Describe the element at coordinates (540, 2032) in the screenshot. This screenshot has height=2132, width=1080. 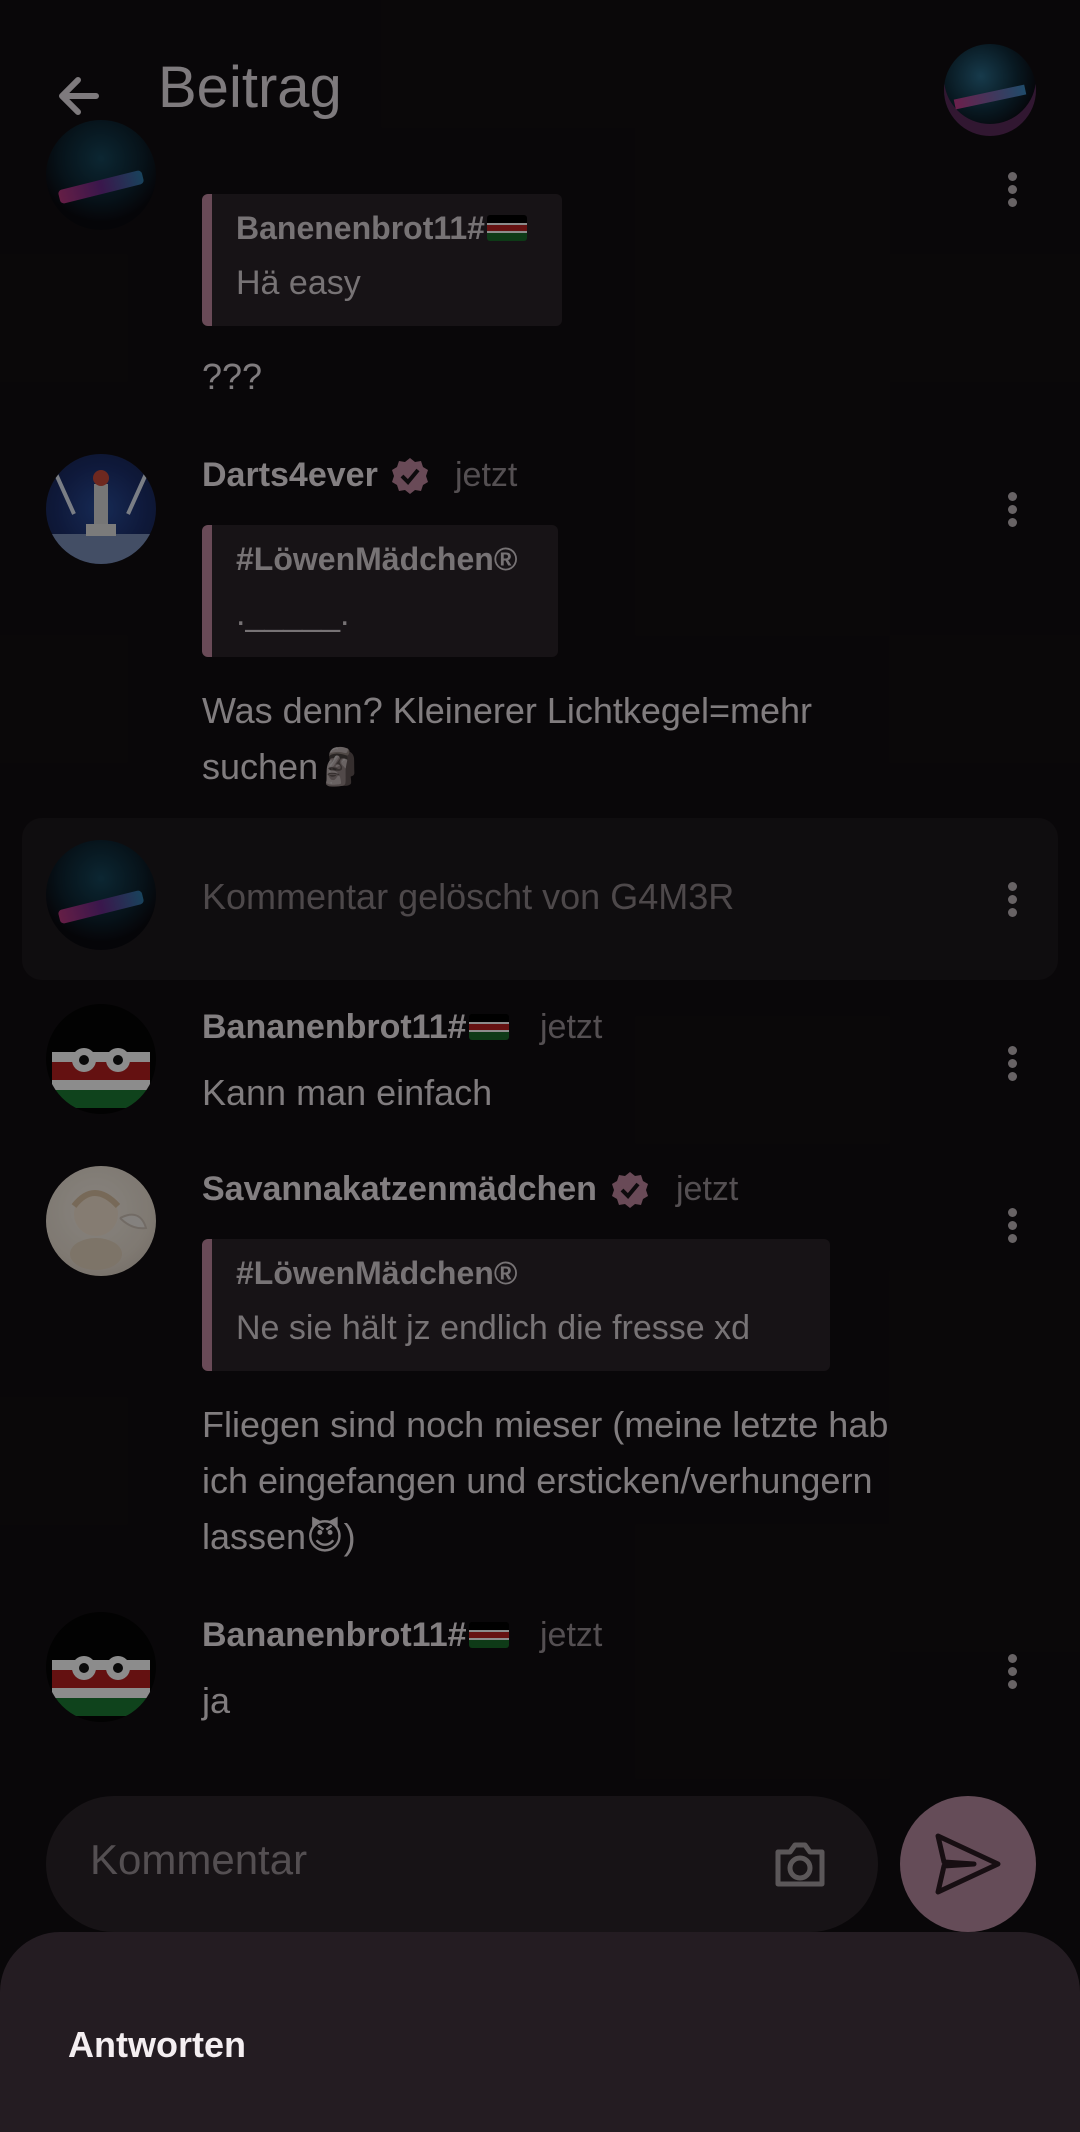
I see `bottom-sheet: Antworten` at that location.